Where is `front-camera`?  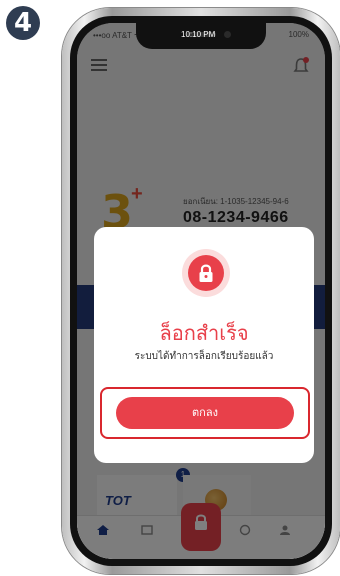
front-camera is located at coordinates (227, 34).